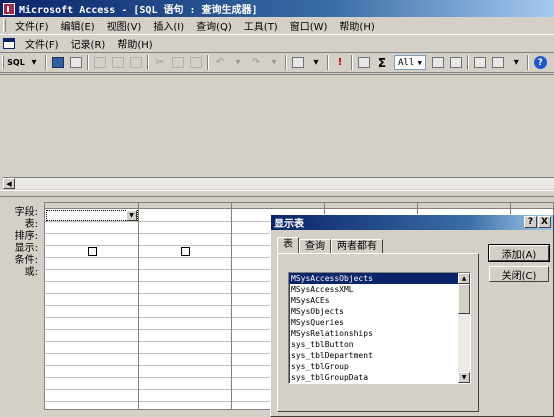 This screenshot has height=417, width=554. I want to click on access-app-icon, so click(9, 8).